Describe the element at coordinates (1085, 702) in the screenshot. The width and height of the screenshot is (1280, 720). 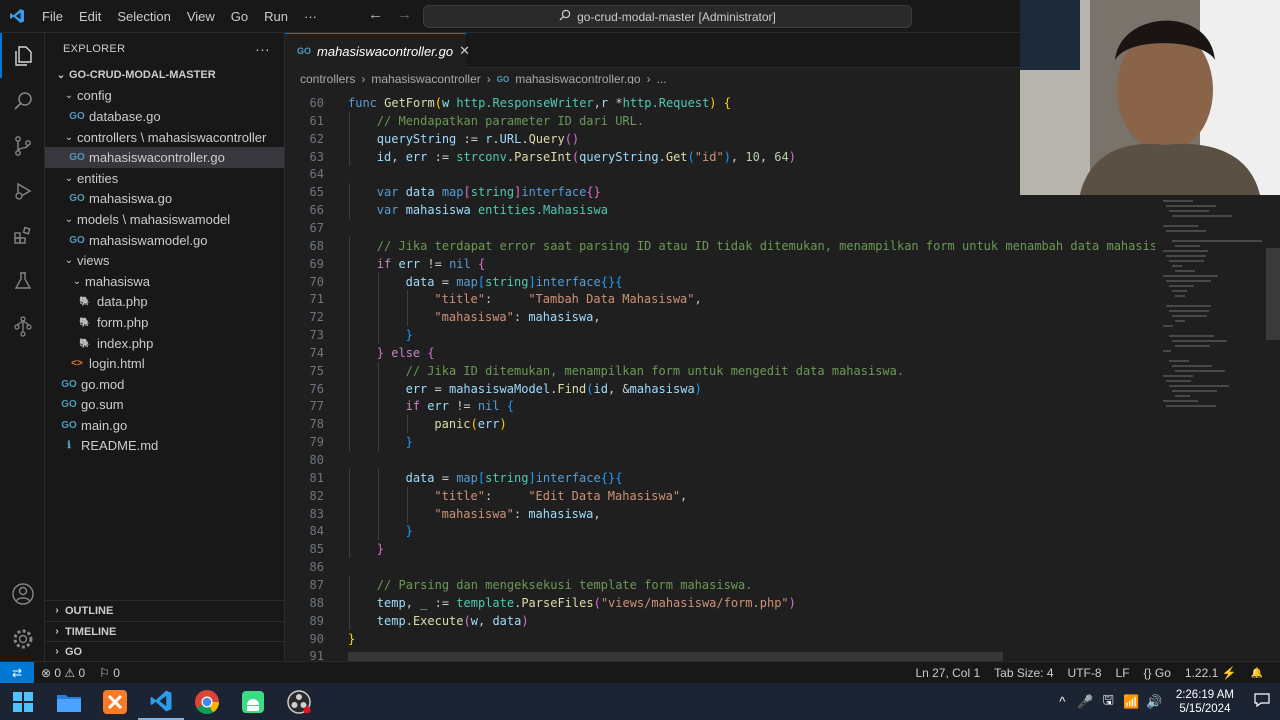
I see `microphone-icon: 🎤` at that location.